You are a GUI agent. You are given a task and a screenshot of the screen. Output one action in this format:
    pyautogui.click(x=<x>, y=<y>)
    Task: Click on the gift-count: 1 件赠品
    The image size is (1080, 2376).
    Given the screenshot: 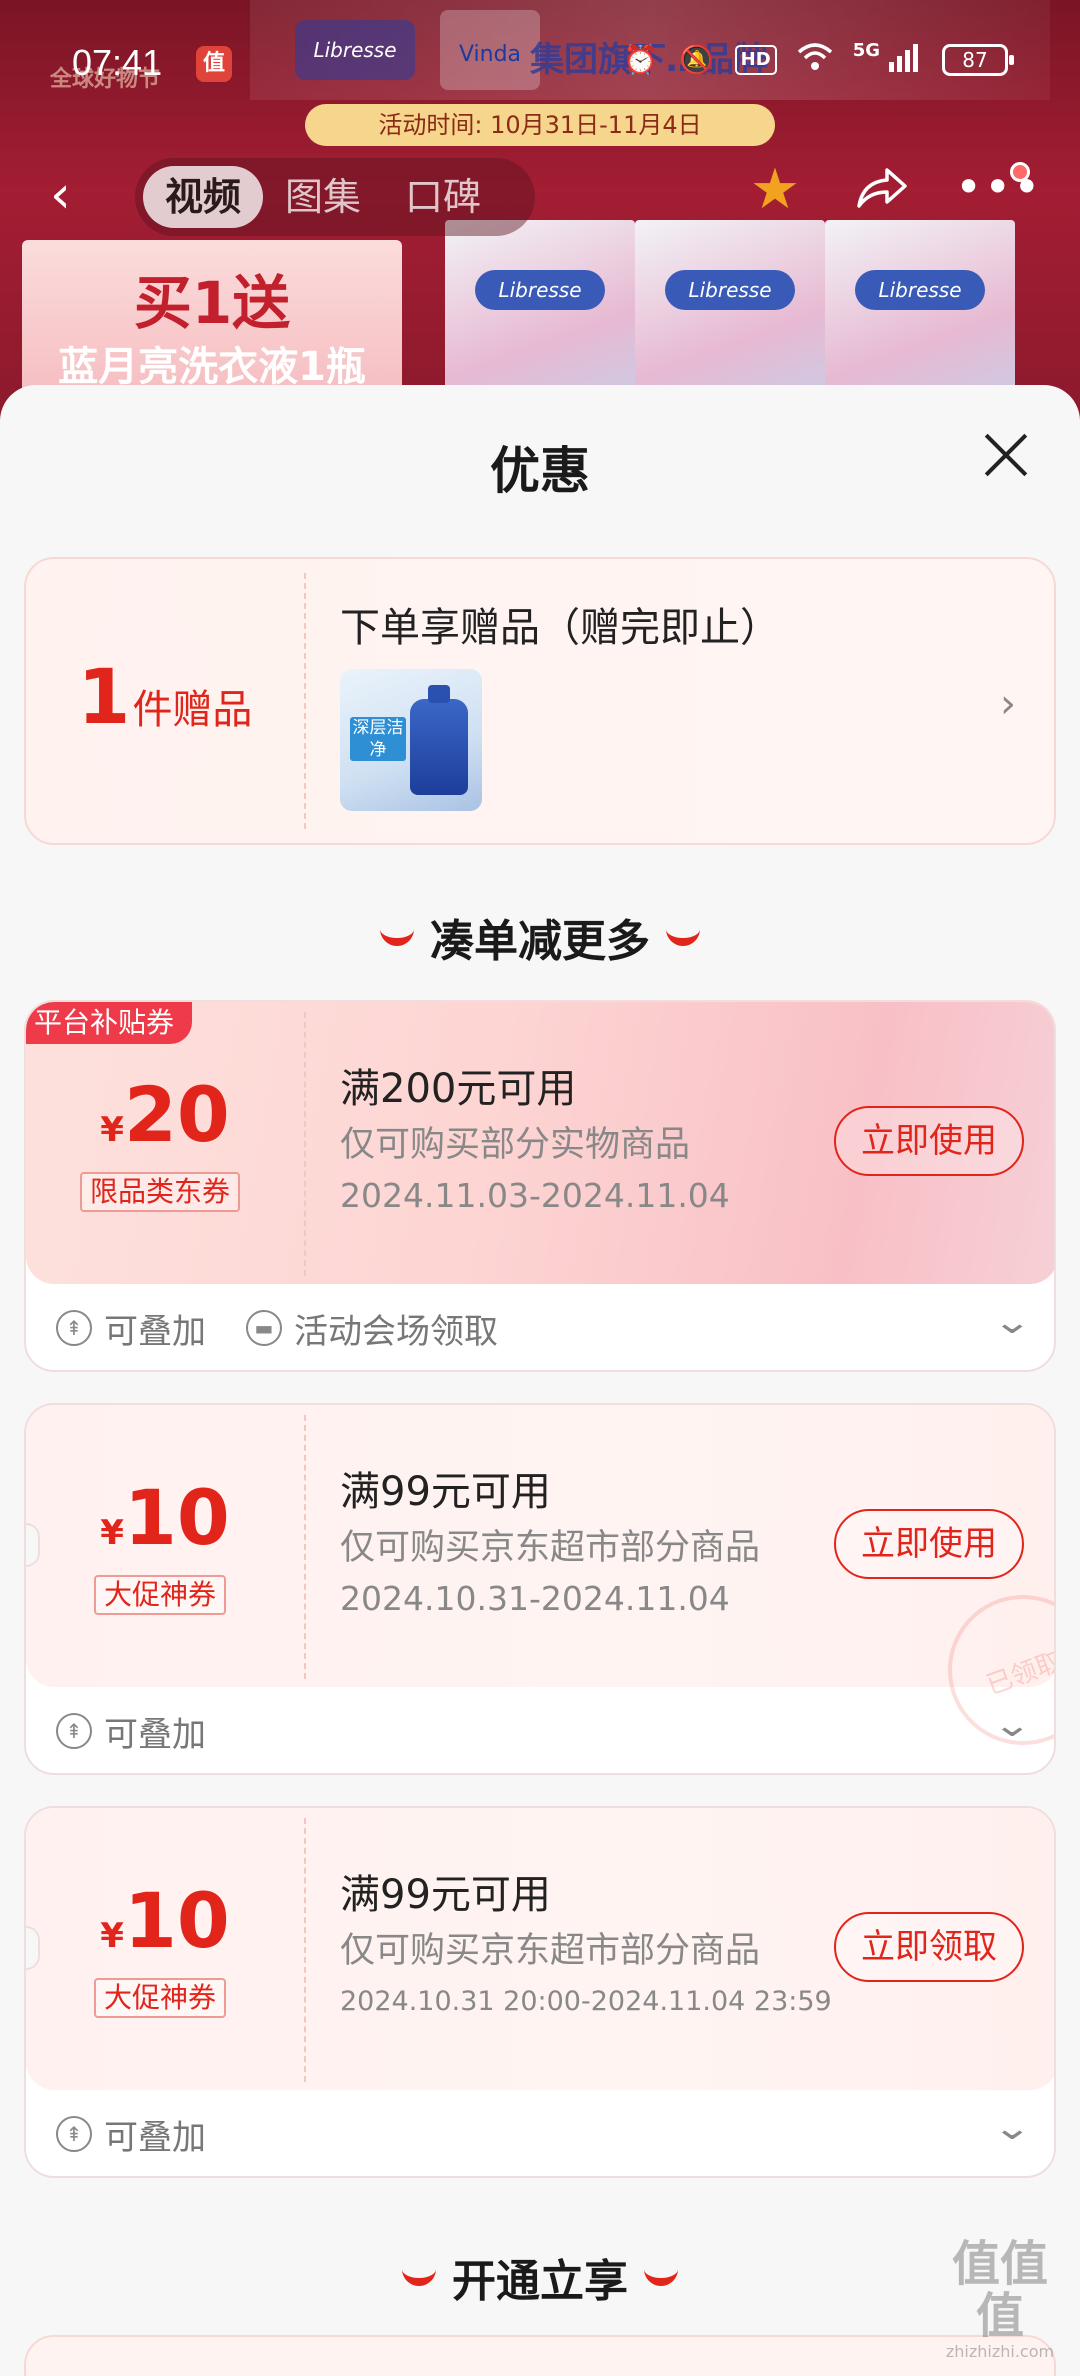 What is the action you would take?
    pyautogui.click(x=165, y=701)
    